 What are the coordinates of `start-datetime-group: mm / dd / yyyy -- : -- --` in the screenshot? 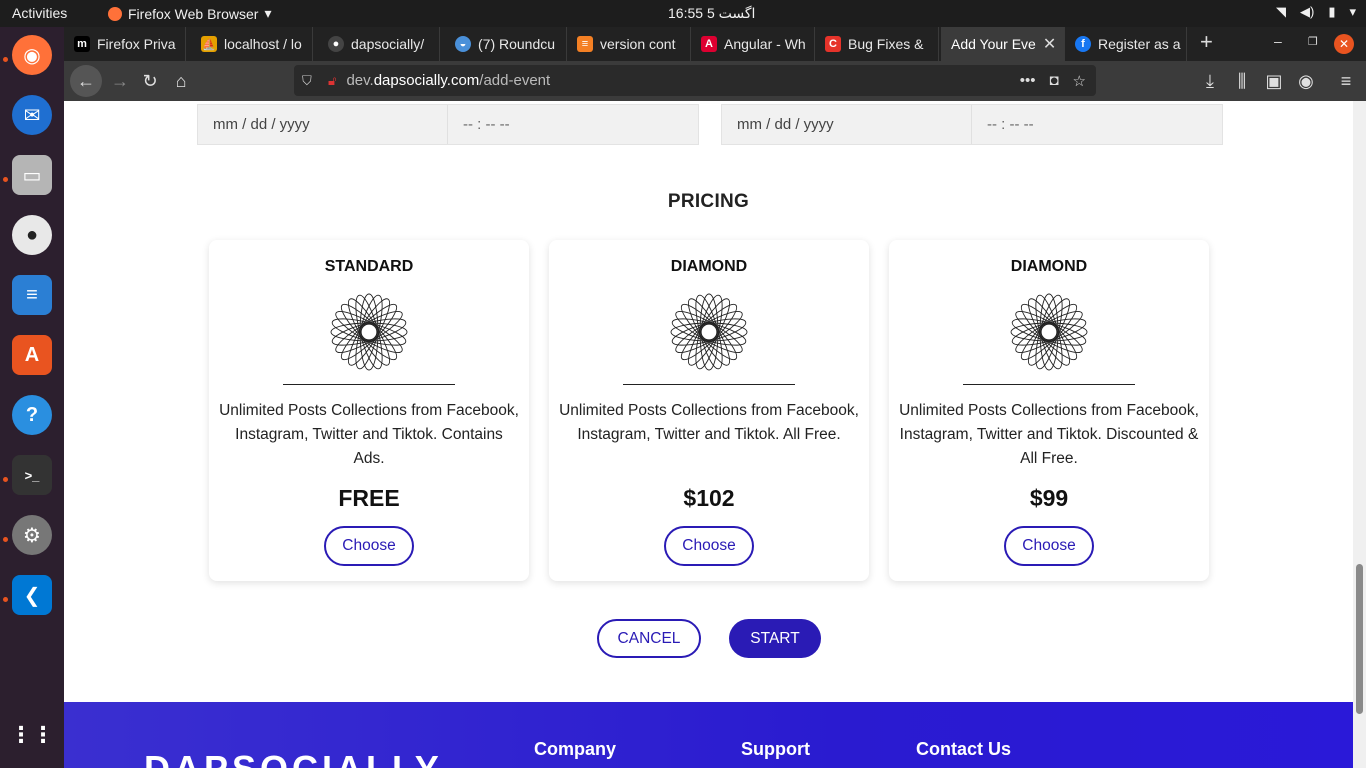 It's located at (448, 124).